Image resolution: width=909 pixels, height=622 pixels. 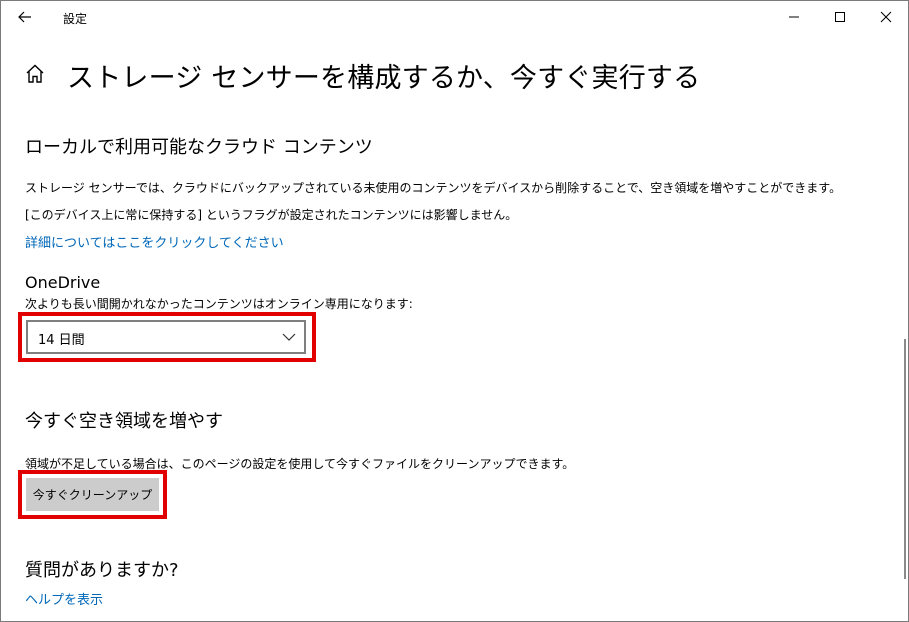 I want to click on minimize-icon, so click(x=794, y=17).